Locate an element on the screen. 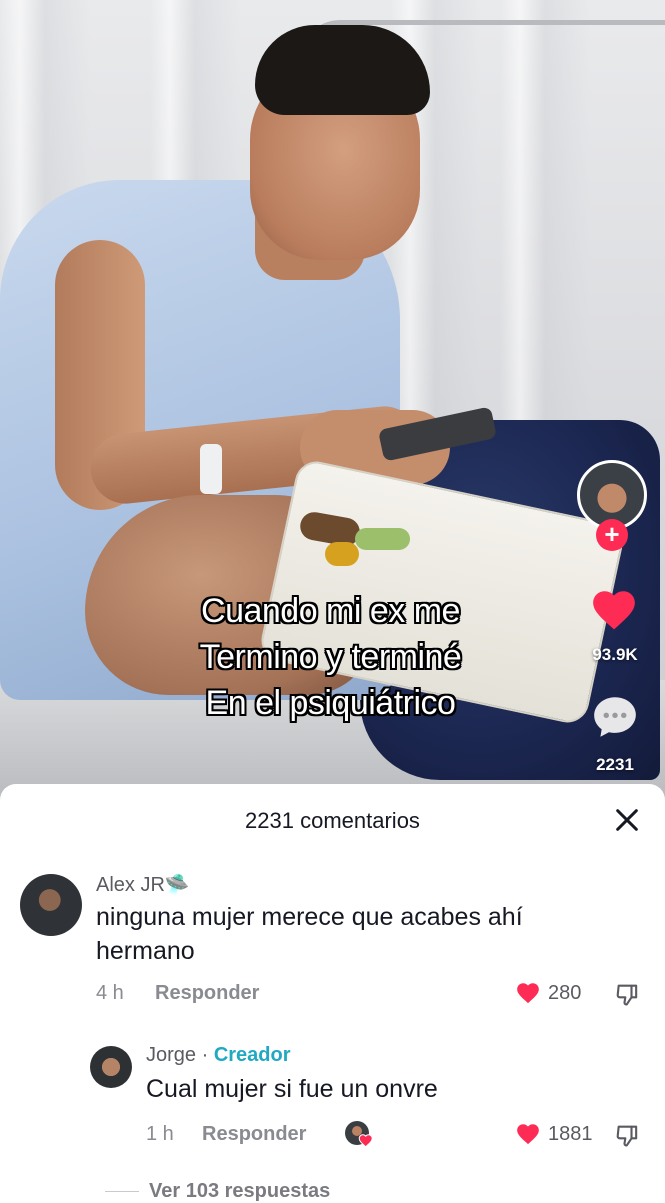  creator-liked-icon is located at coordinates (359, 1134).